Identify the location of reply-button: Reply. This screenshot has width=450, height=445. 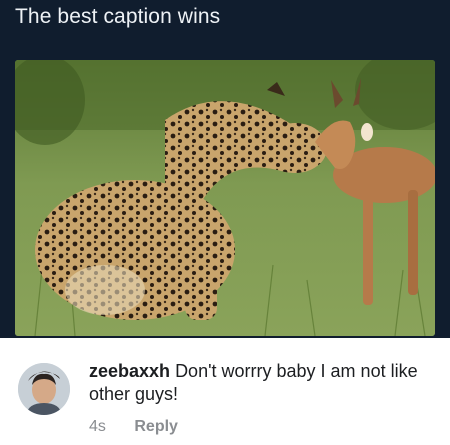
(156, 426).